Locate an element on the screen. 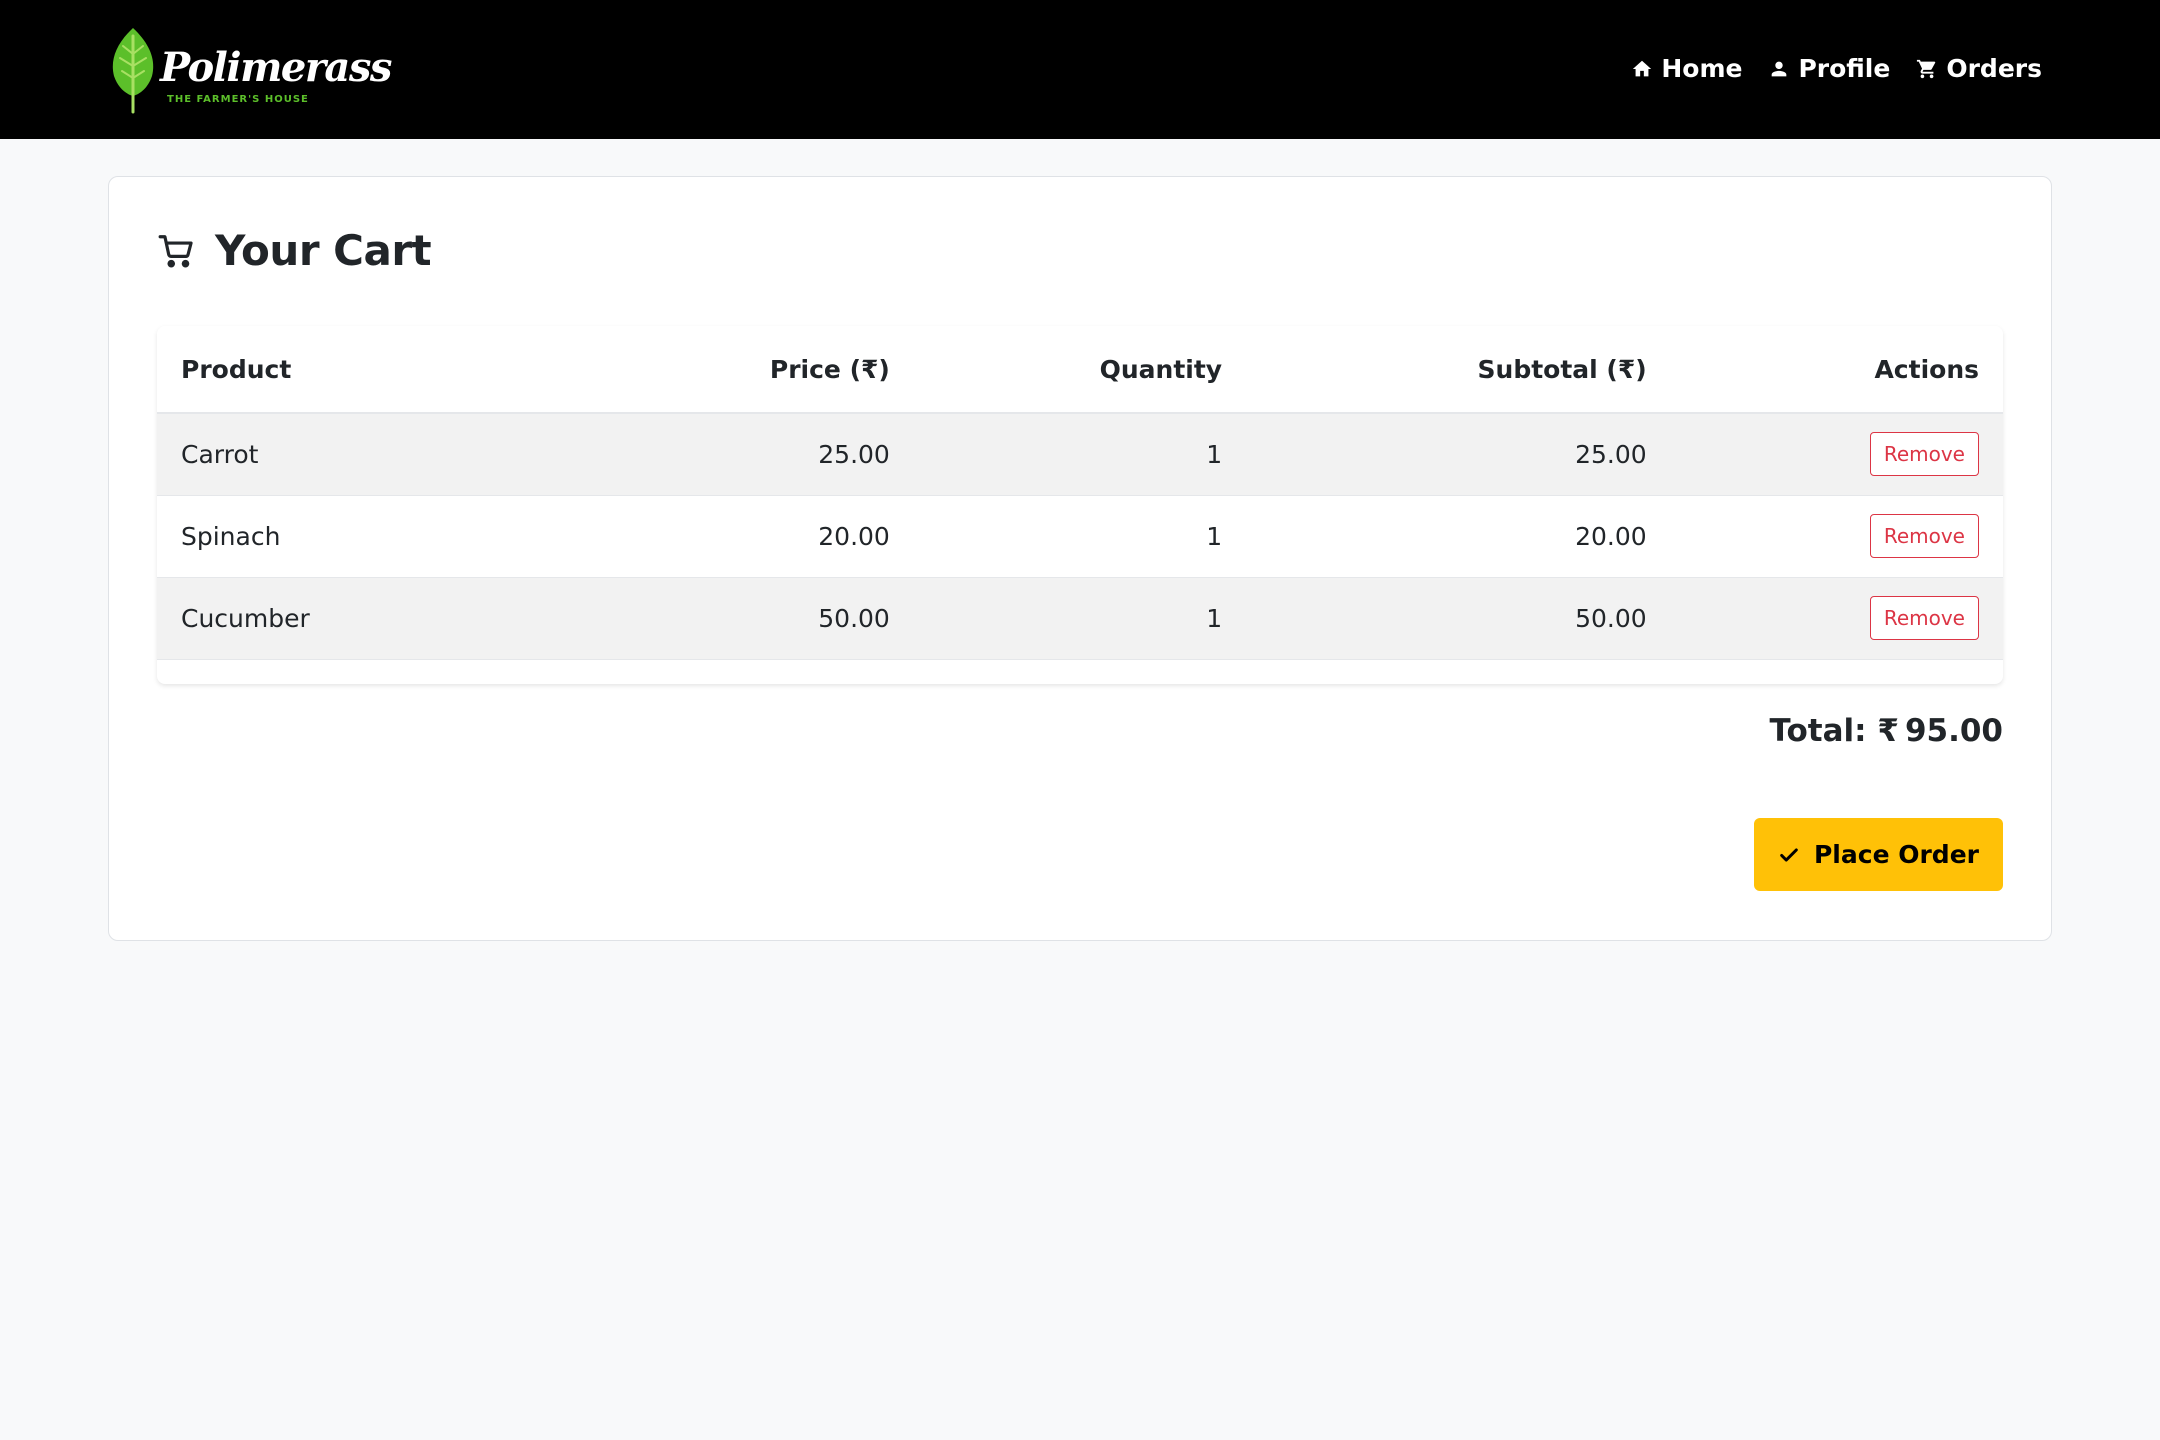 Image resolution: width=2160 pixels, height=1440 pixels. user-icon is located at coordinates (1779, 68).